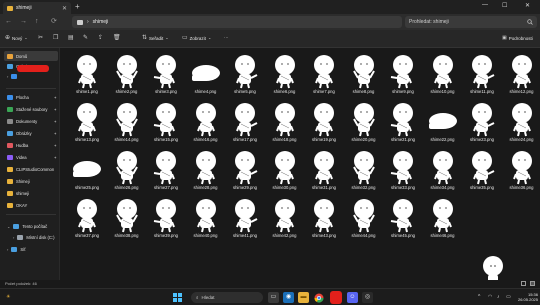 This screenshot has height=305, width=540. I want to click on file-tile: shime13.png, so click(87, 122).